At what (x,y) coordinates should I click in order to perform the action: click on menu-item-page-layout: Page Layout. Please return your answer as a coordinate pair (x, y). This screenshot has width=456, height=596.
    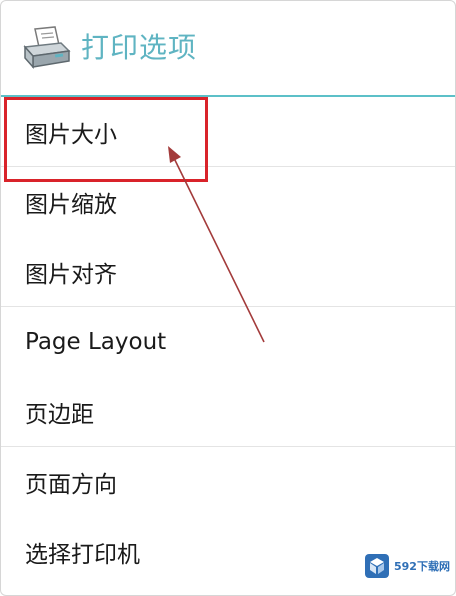
    Looking at the image, I should click on (228, 342).